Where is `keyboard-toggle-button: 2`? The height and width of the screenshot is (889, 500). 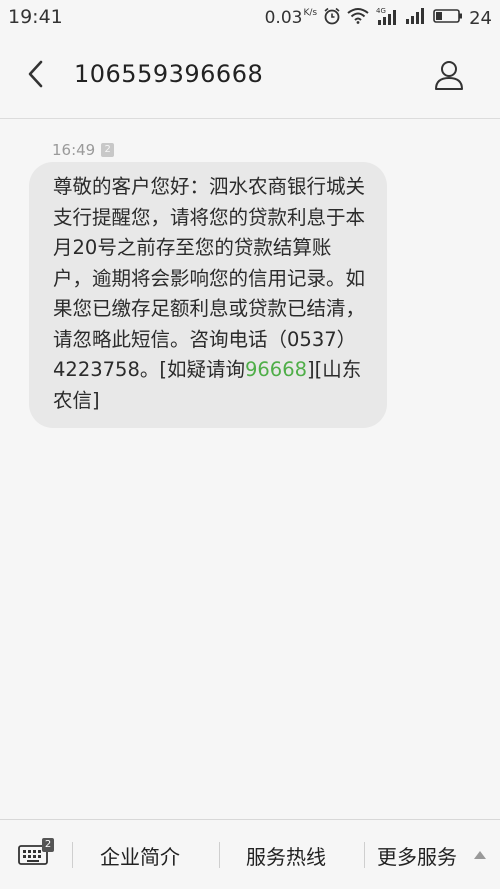
keyboard-toggle-button: 2 is located at coordinates (37, 854).